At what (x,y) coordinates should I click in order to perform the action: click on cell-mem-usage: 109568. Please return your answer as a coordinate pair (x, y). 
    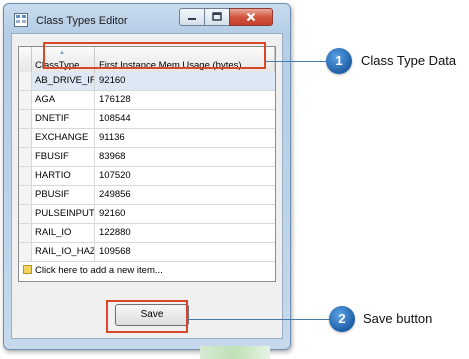
    Looking at the image, I should click on (185, 252).